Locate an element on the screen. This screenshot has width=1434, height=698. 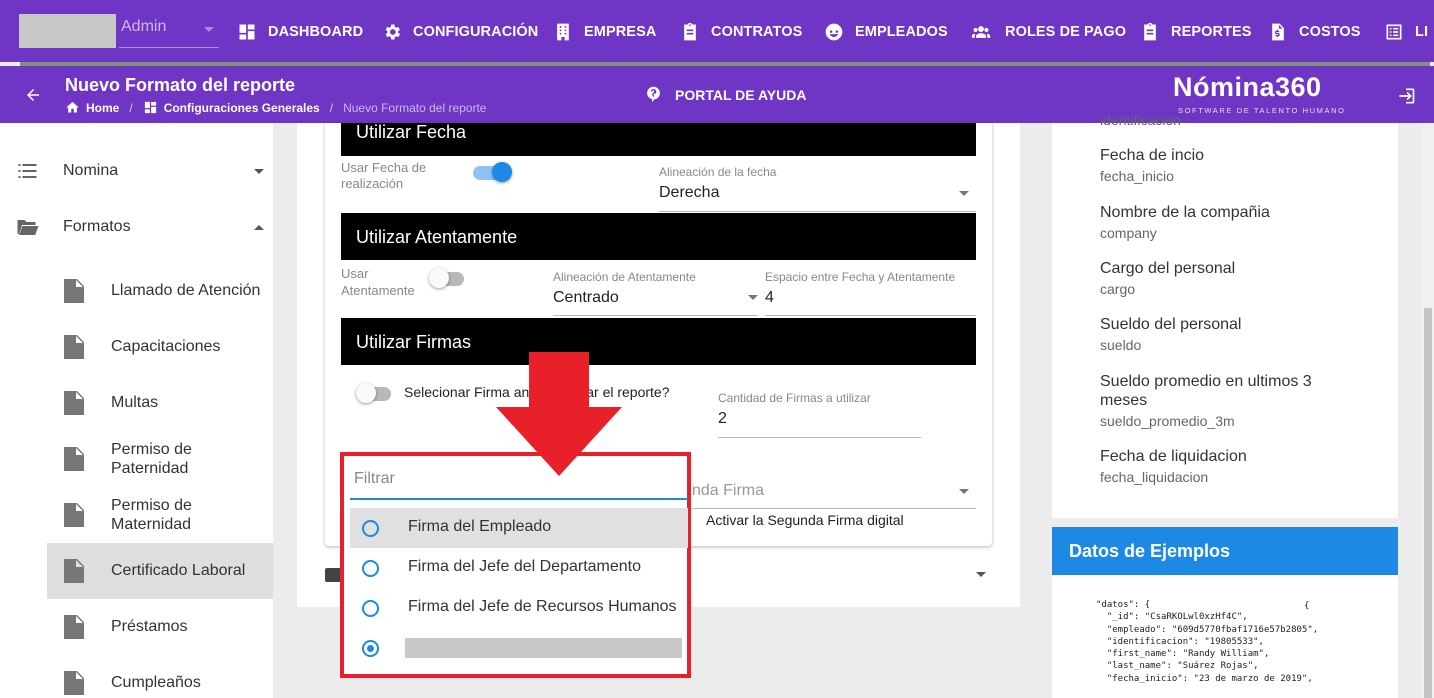
breadcrumb-home: Home is located at coordinates (102, 108).